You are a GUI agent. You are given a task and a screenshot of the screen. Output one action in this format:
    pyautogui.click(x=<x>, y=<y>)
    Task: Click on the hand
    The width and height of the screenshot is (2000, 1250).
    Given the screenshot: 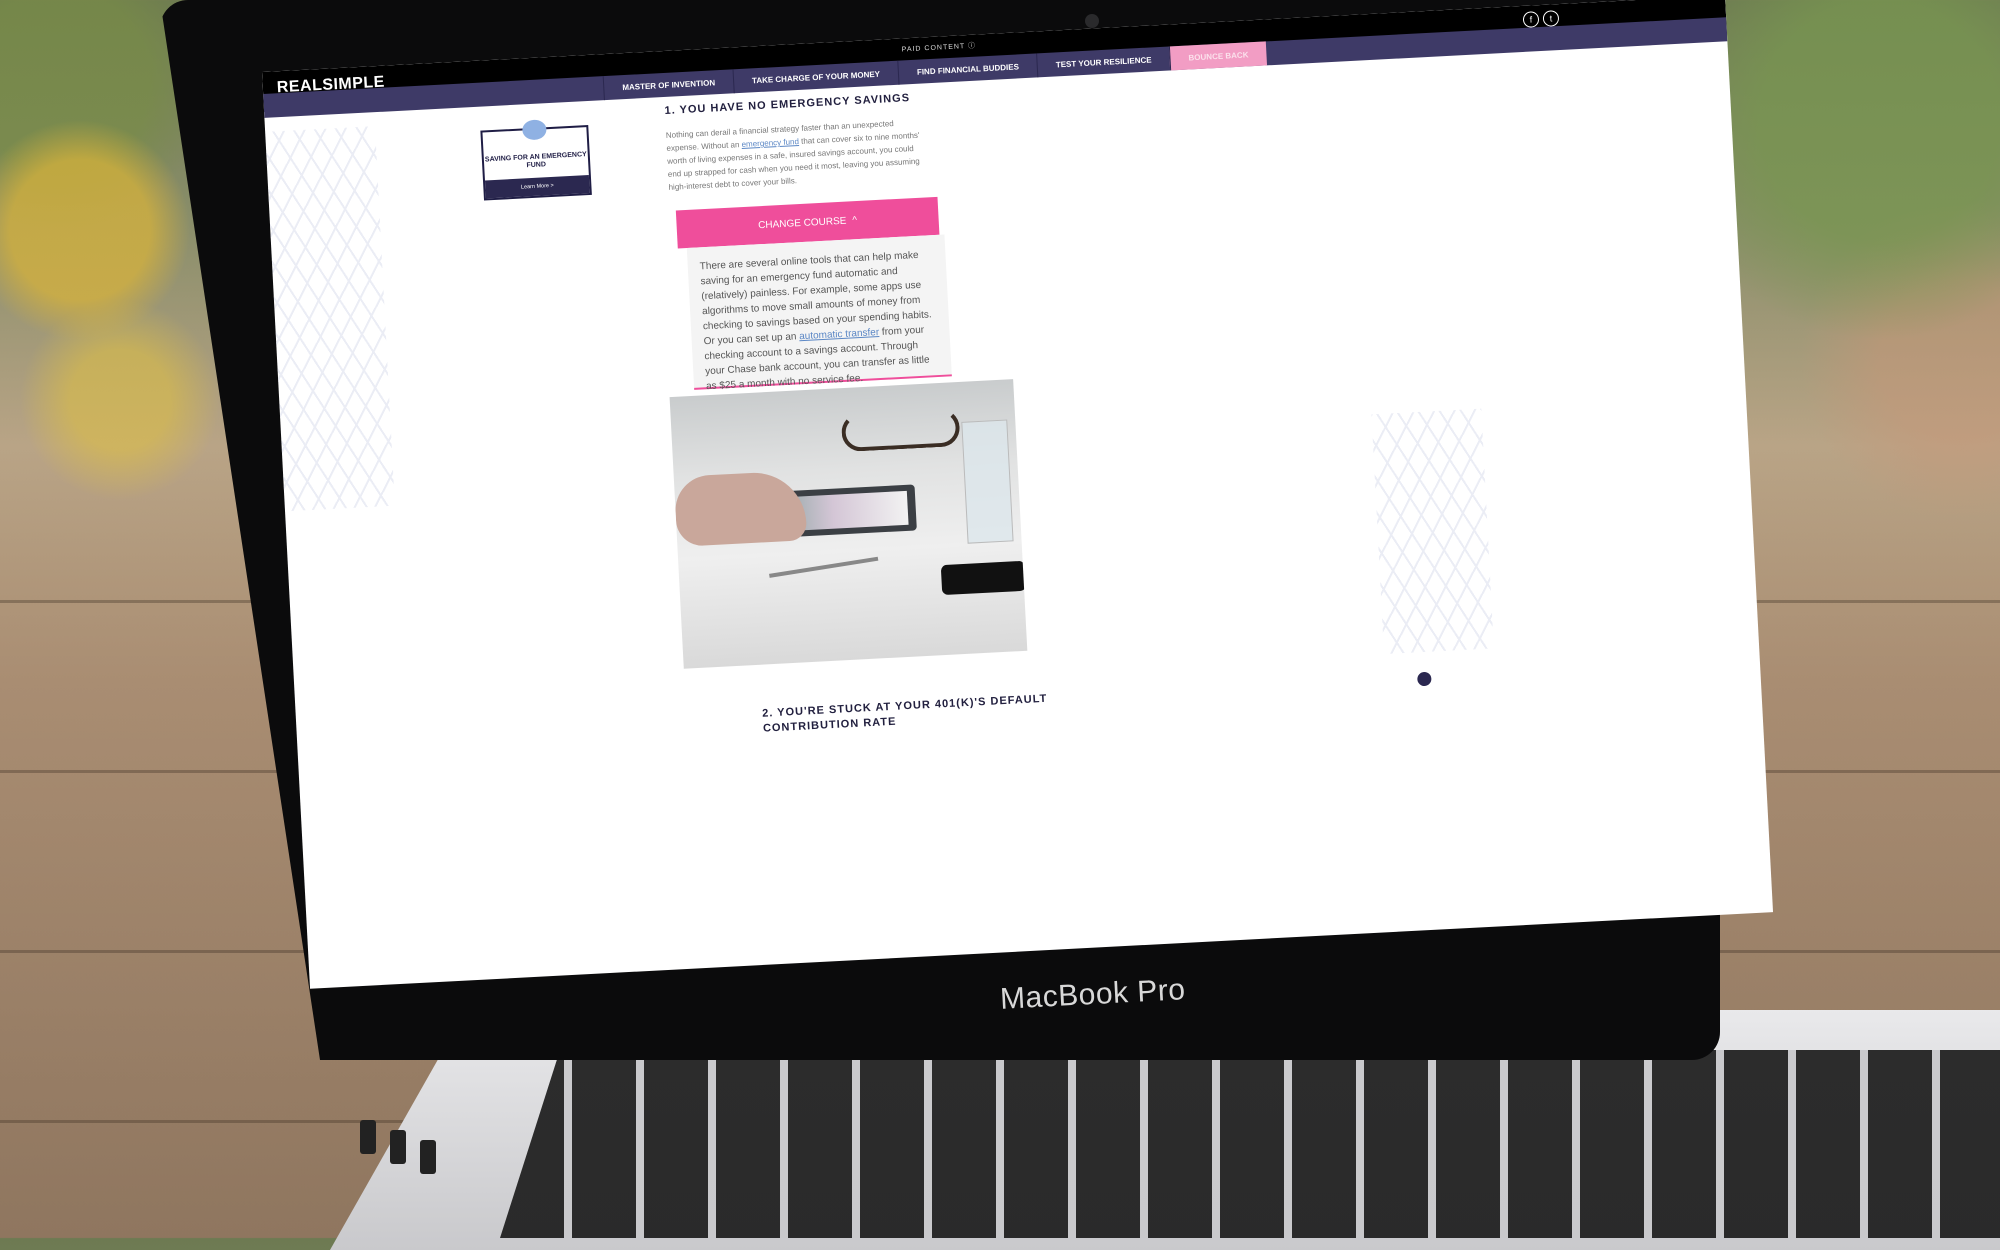 What is the action you would take?
    pyautogui.click(x=740, y=508)
    